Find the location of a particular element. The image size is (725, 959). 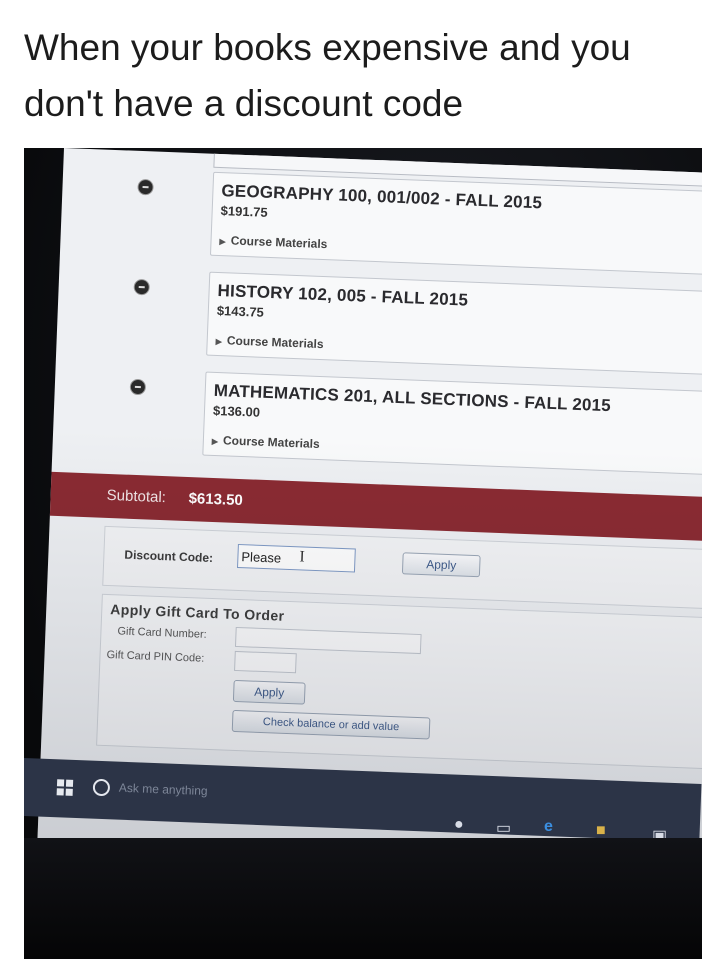

course-price: $191.75 is located at coordinates (244, 211).